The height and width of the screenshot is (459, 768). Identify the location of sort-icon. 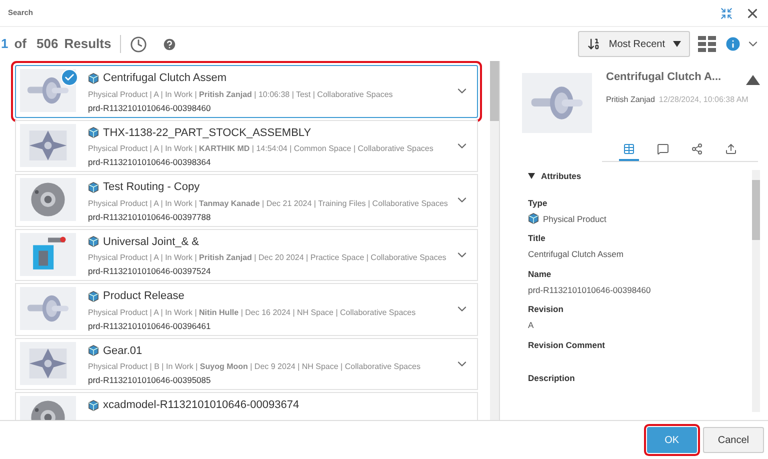
(593, 44).